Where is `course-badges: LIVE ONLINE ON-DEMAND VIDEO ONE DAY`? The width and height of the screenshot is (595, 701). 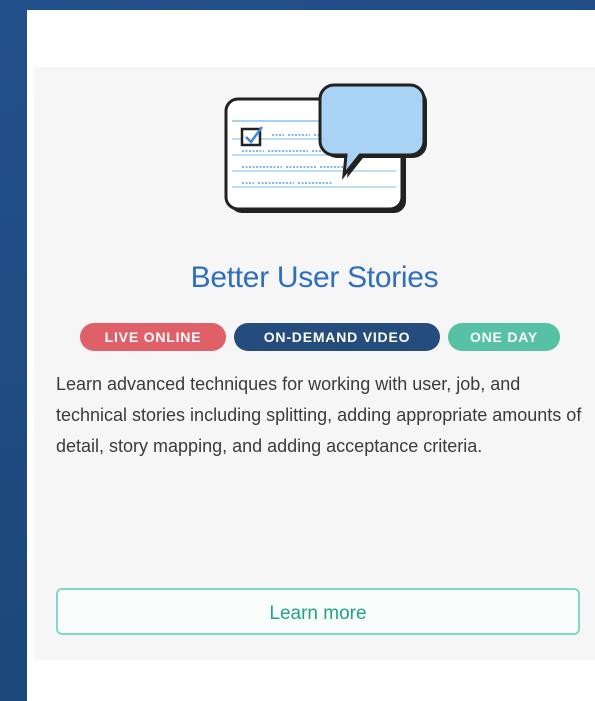
course-badges: LIVE ONLINE ON-DEMAND VIDEO ONE DAY is located at coordinates (320, 337).